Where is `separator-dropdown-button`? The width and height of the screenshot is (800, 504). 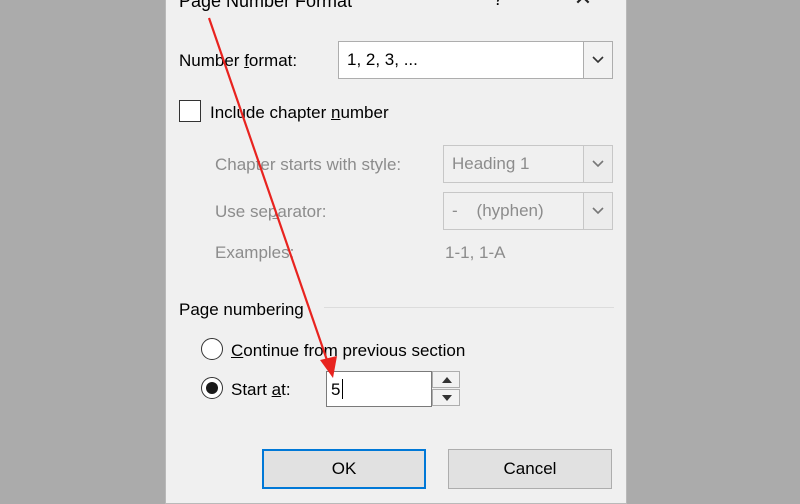 separator-dropdown-button is located at coordinates (597, 211).